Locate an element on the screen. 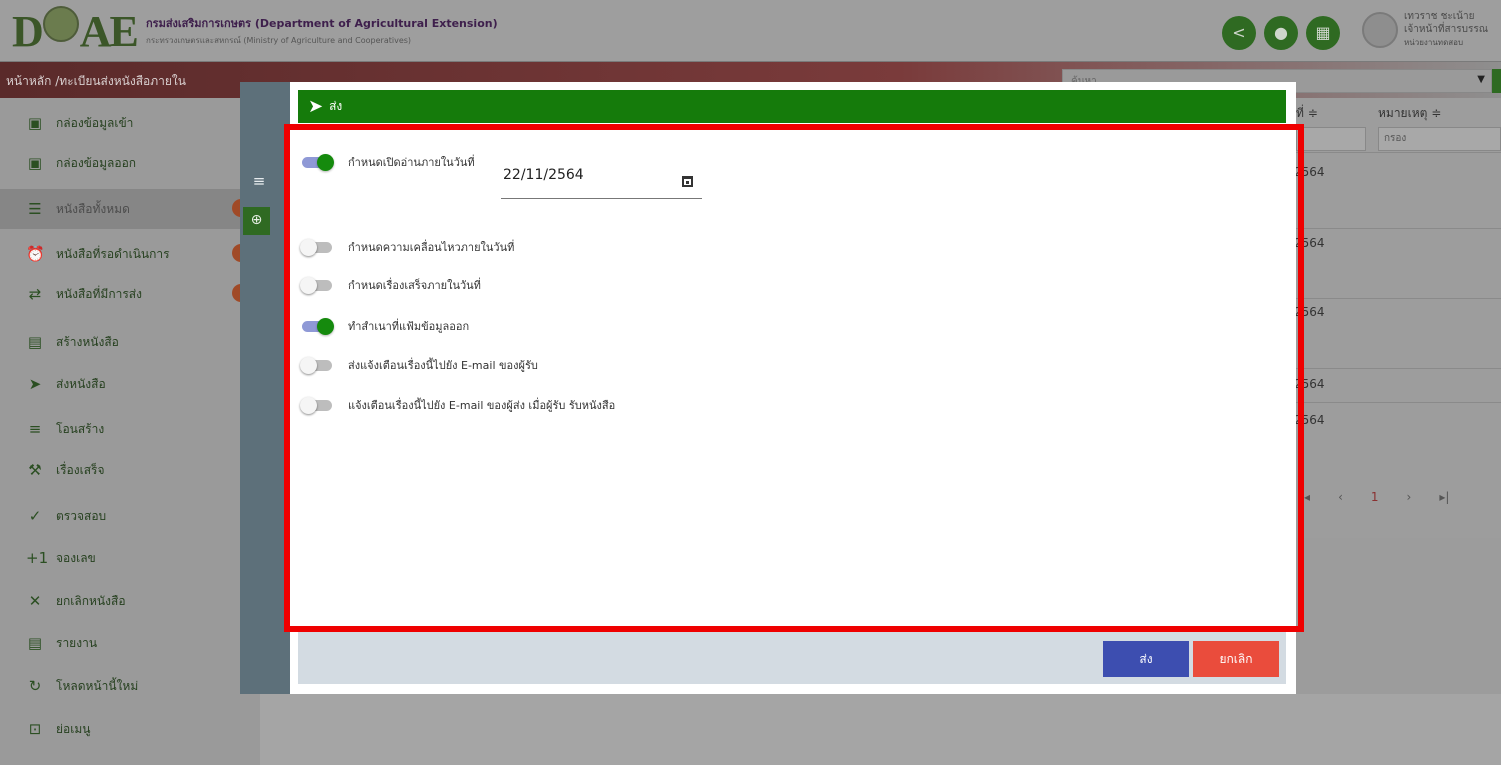 The image size is (1501, 765). user-role: เจ้าหน้าที่สารบรรณ is located at coordinates (1446, 29).